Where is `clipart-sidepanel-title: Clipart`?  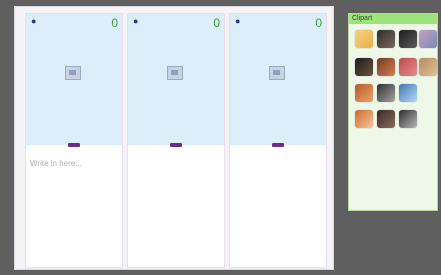 clipart-sidepanel-title: Clipart is located at coordinates (393, 19).